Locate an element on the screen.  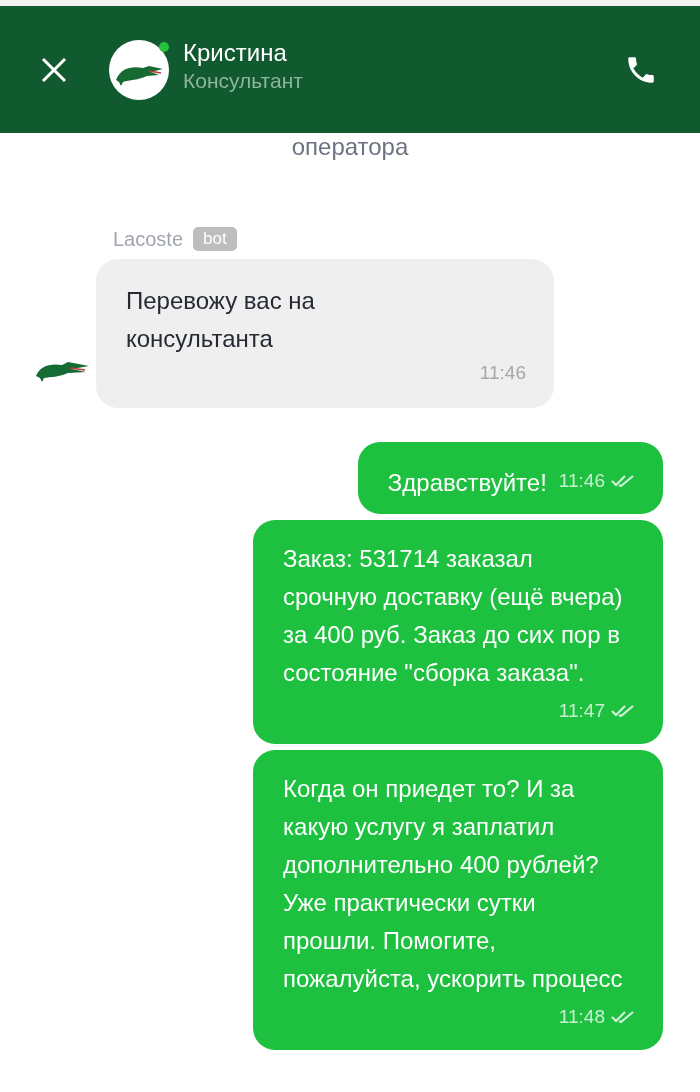
message-time: 11:47 is located at coordinates (581, 711).